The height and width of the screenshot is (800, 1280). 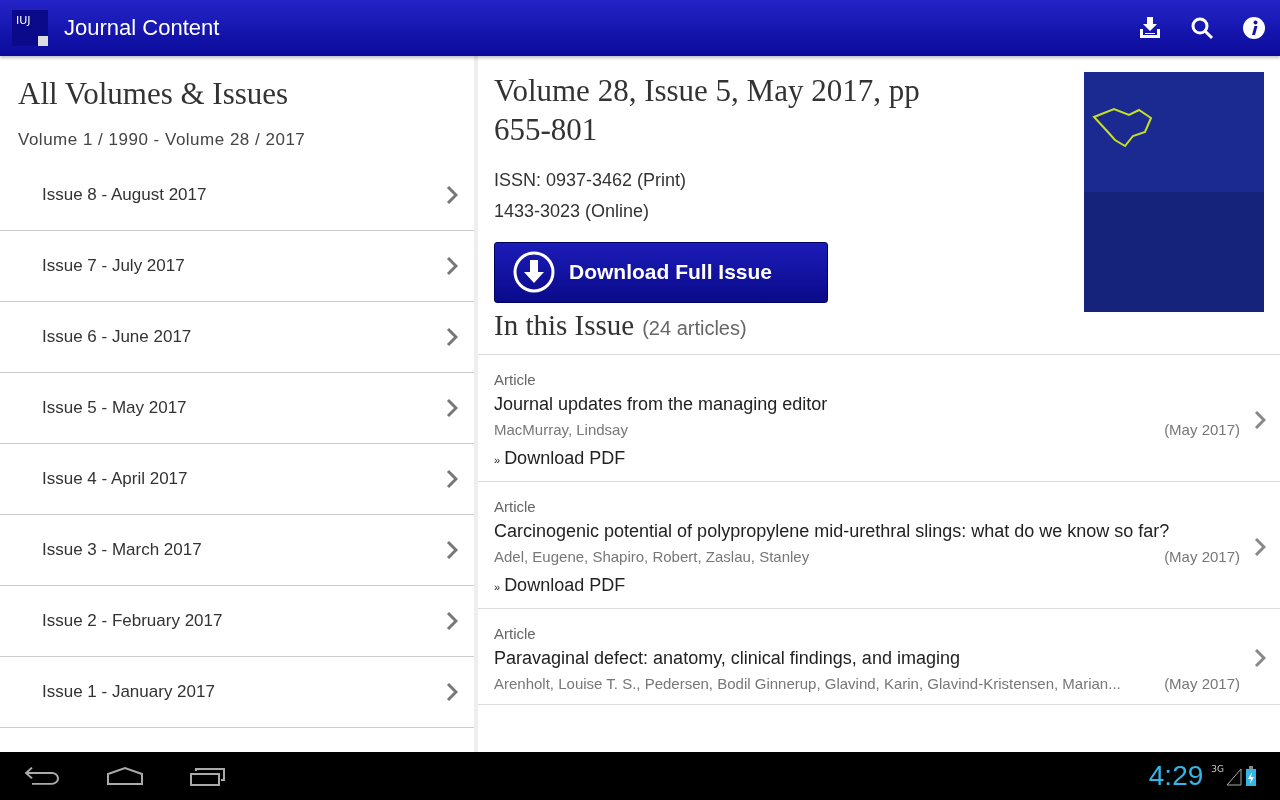 I want to click on sidebar-heading: All Volumes & Issues, so click(x=154, y=94).